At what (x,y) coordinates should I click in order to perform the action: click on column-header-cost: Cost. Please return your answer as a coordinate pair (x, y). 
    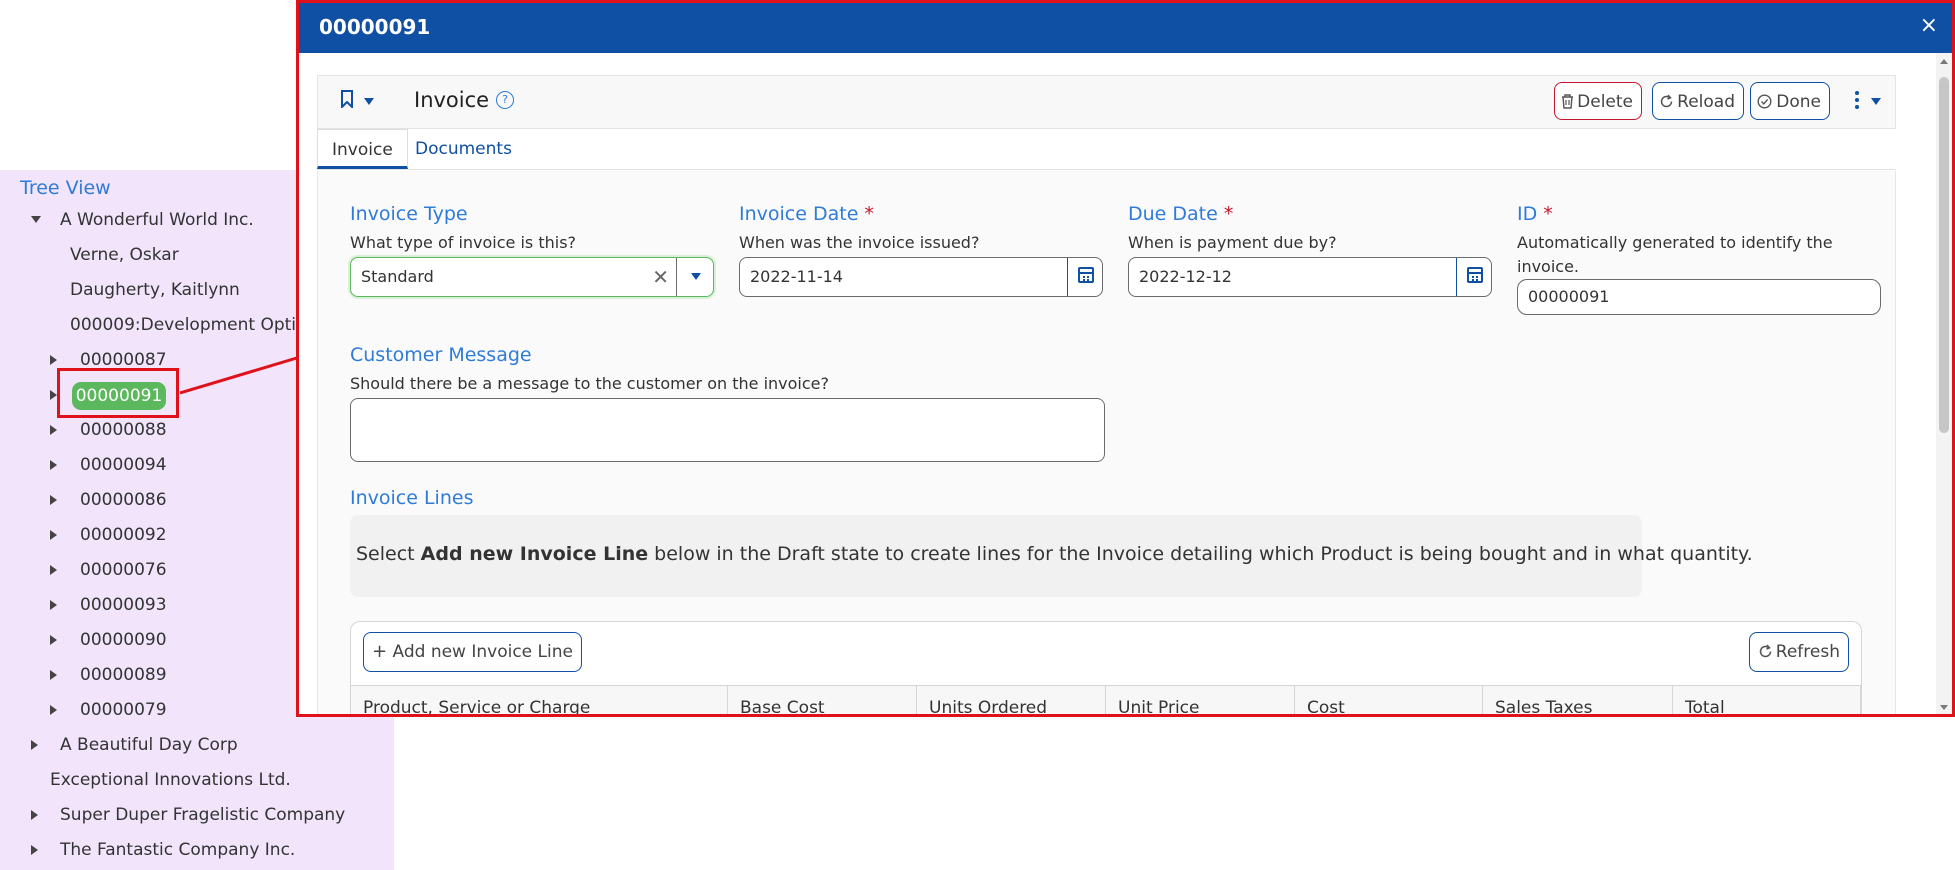
    Looking at the image, I should click on (1389, 700).